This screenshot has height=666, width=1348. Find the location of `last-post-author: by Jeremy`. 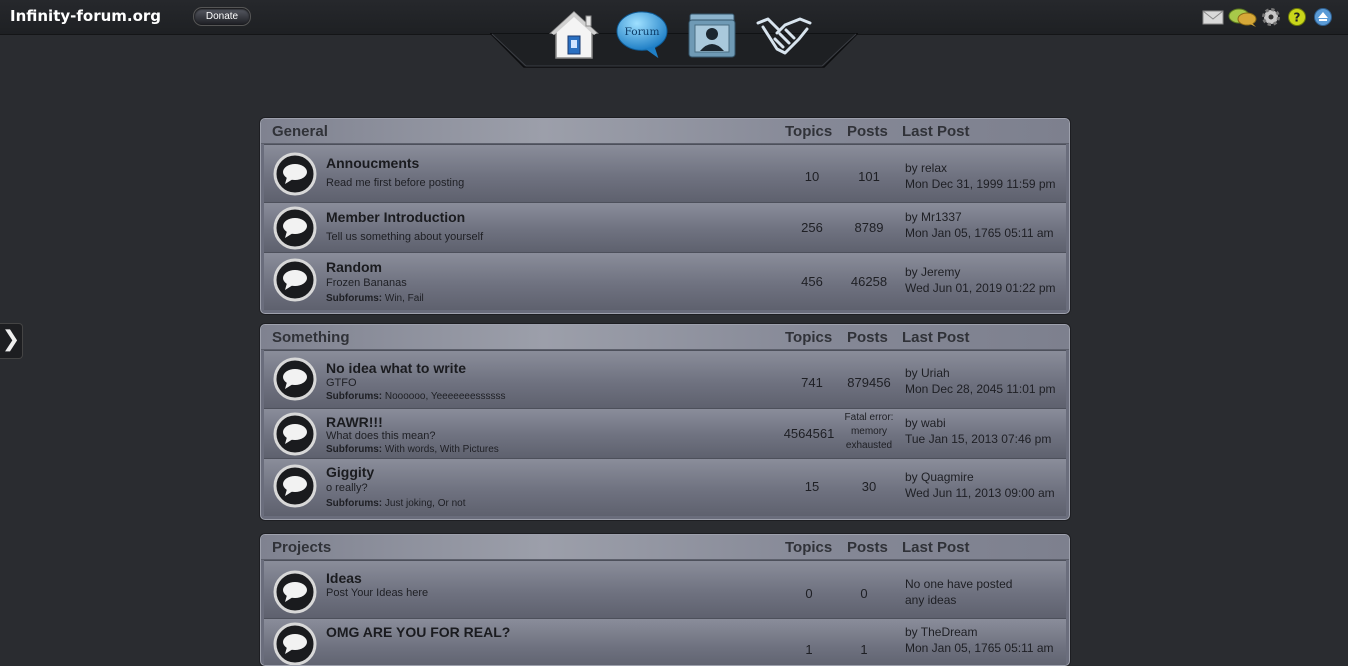

last-post-author: by Jeremy is located at coordinates (980, 272).